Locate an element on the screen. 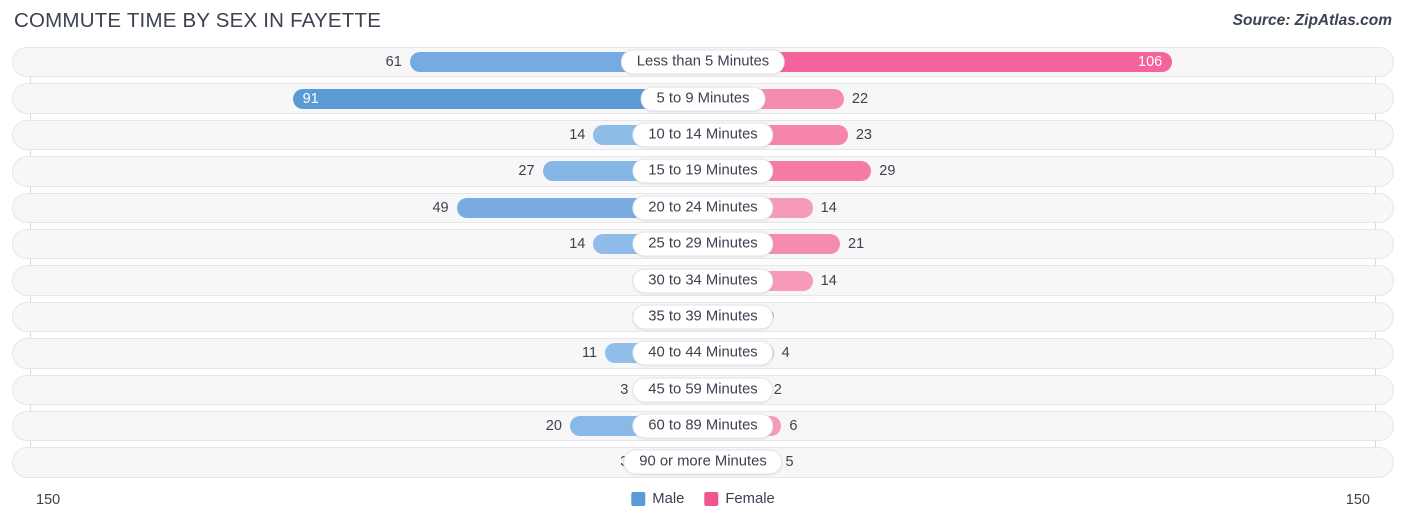 The width and height of the screenshot is (1406, 523). chart-footer: 150 150 Male Female is located at coordinates (703, 503).